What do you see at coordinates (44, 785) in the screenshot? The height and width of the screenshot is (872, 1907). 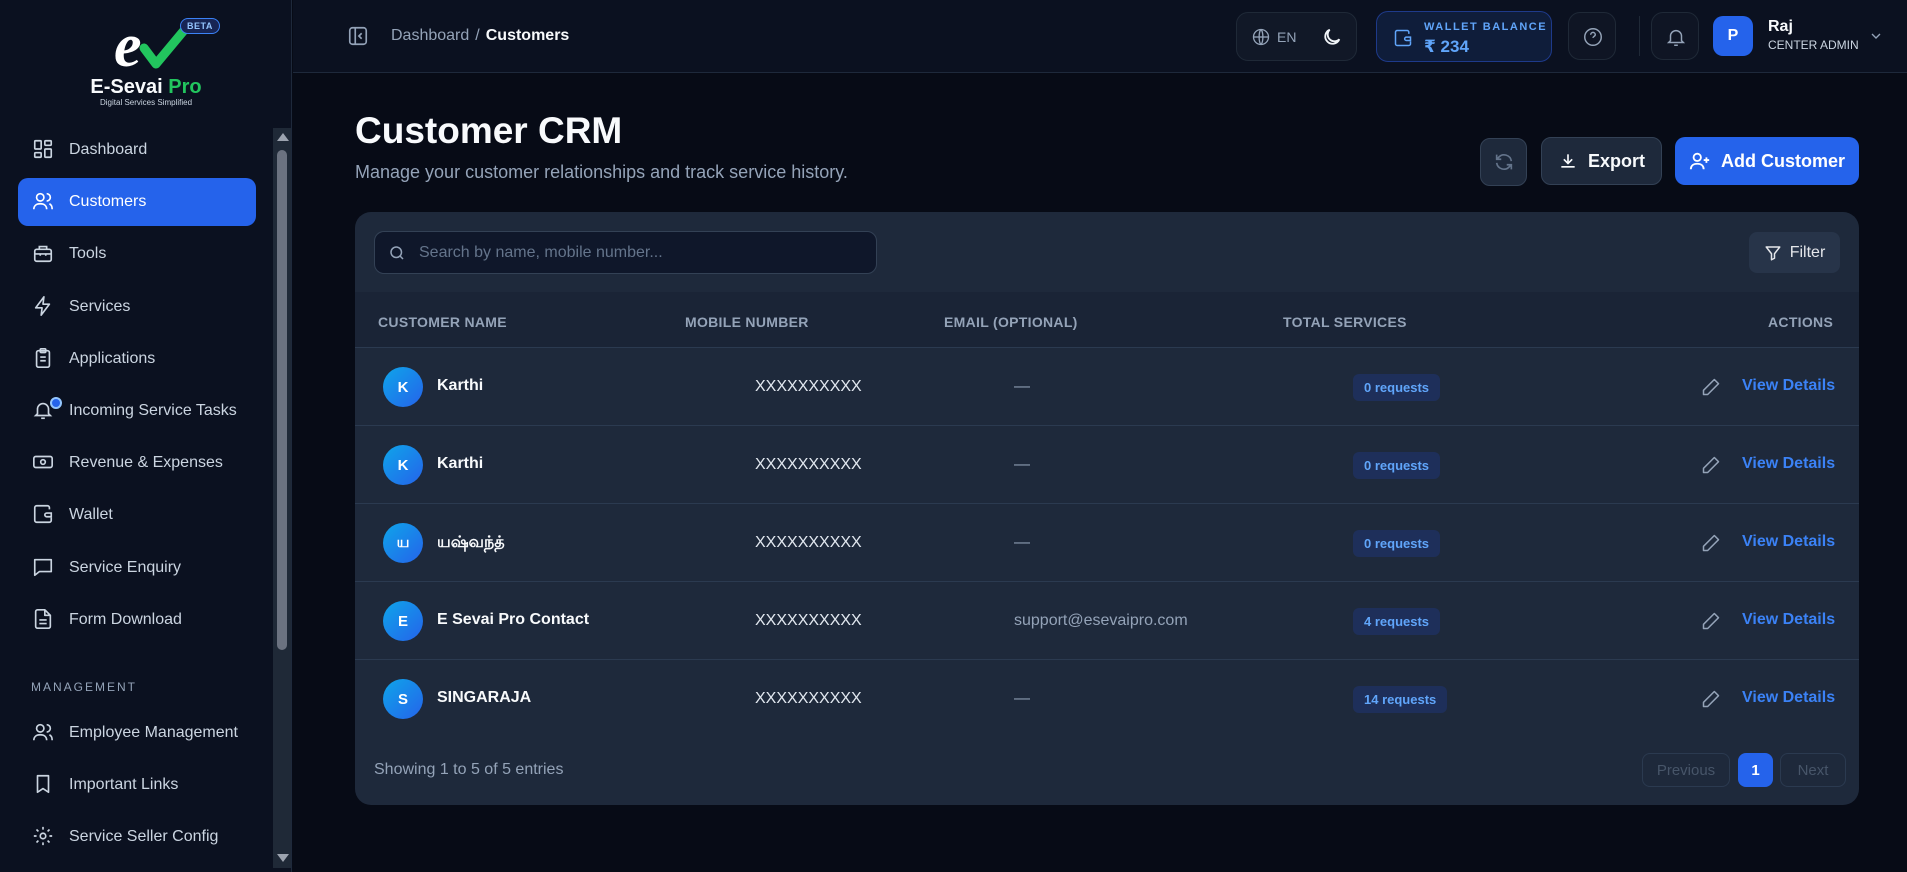 I see `bookmark-icon` at bounding box center [44, 785].